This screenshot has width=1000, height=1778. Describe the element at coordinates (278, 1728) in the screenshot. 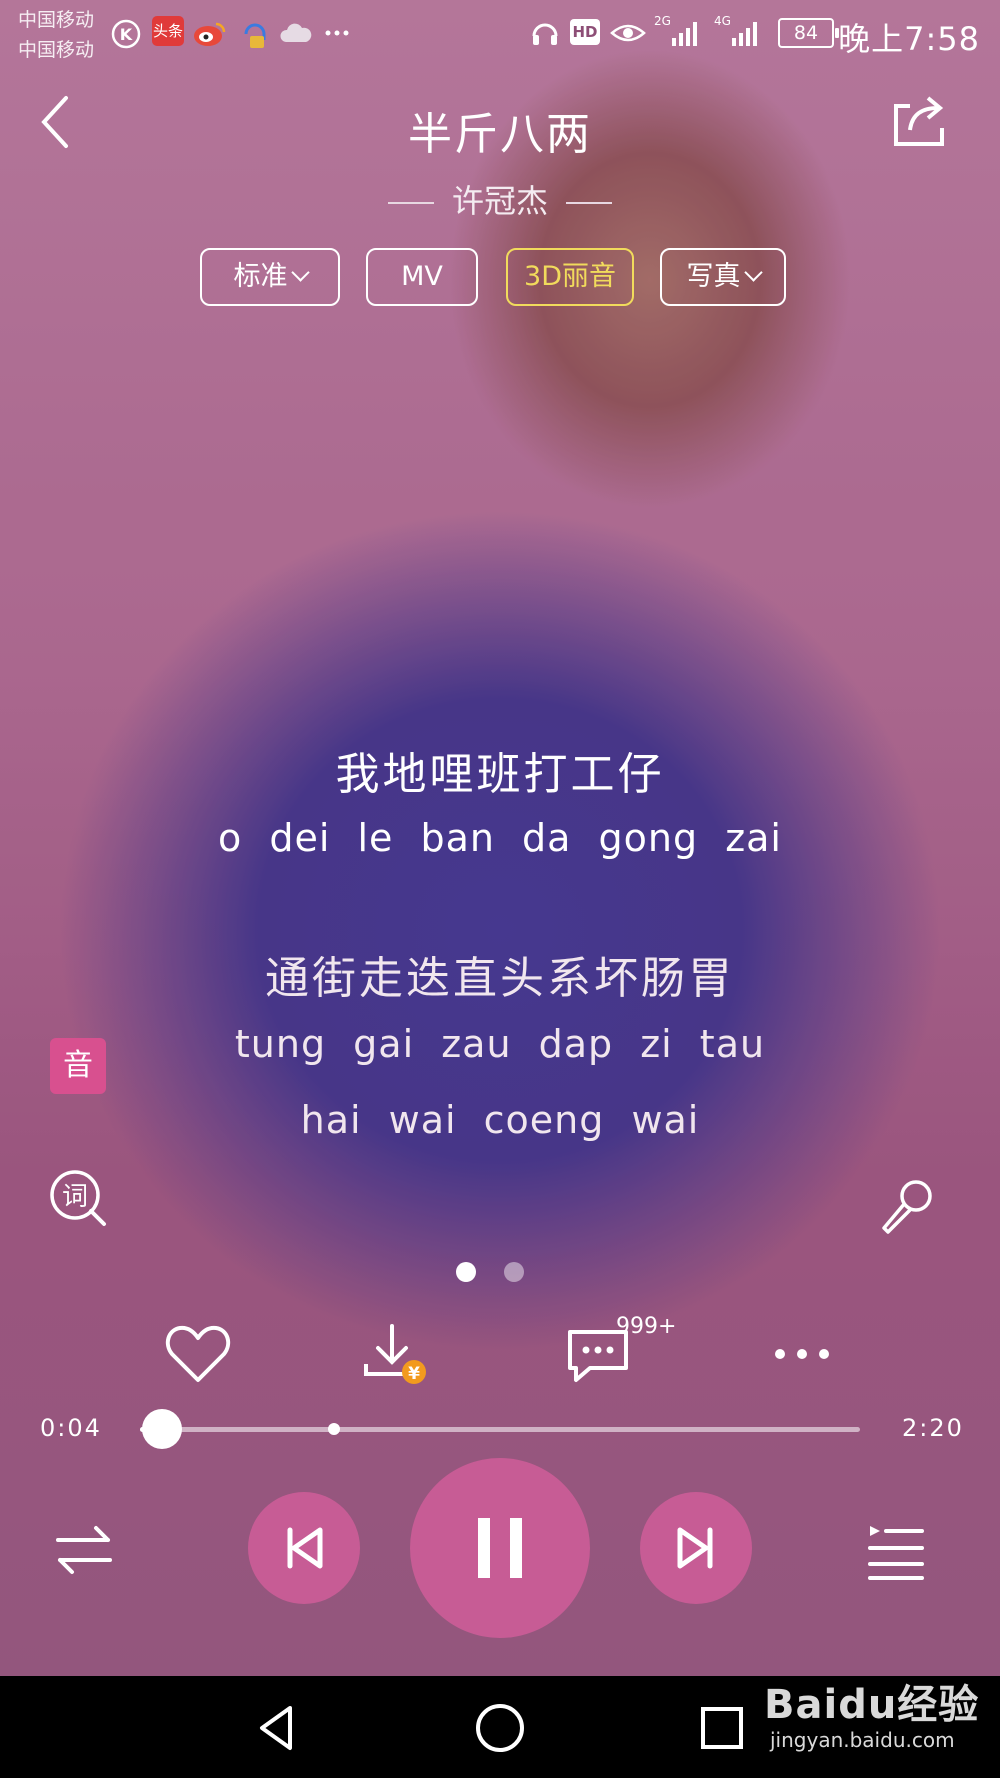

I see `nav-back-button` at that location.